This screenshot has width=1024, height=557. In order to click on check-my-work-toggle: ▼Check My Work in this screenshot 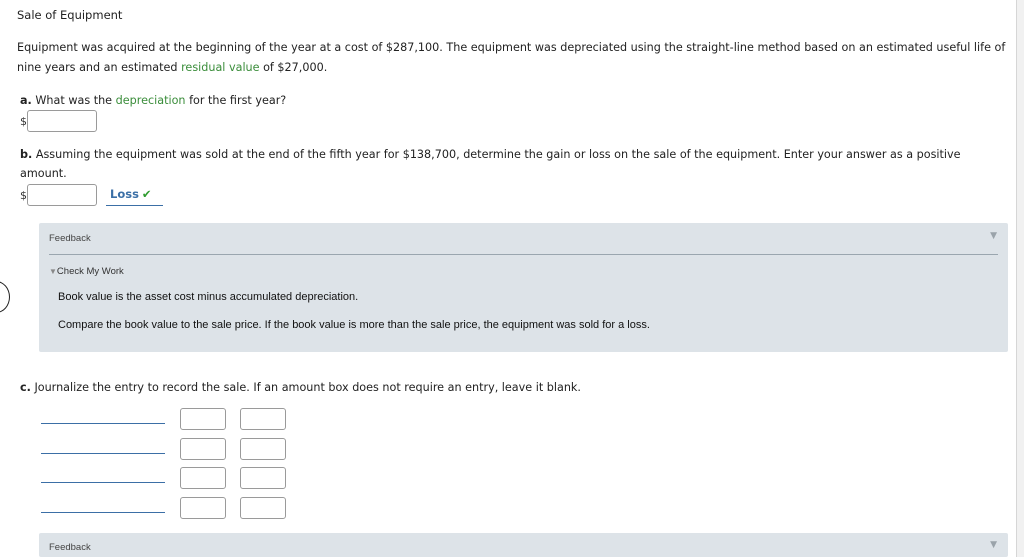, I will do `click(86, 271)`.